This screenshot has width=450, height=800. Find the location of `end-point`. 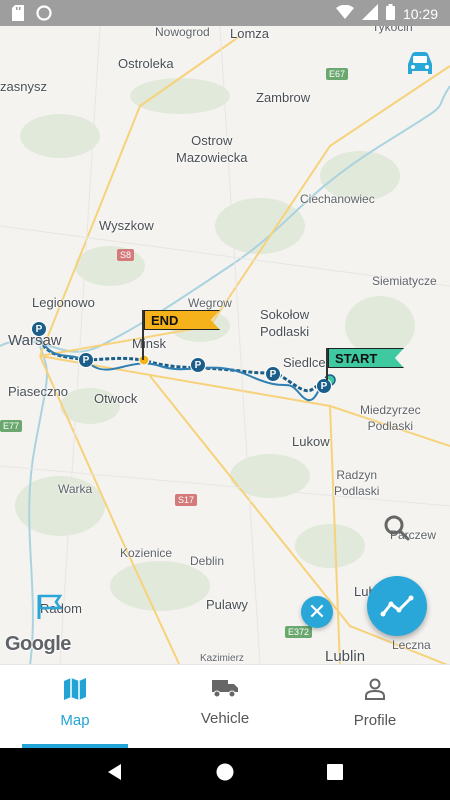

end-point is located at coordinates (144, 360).